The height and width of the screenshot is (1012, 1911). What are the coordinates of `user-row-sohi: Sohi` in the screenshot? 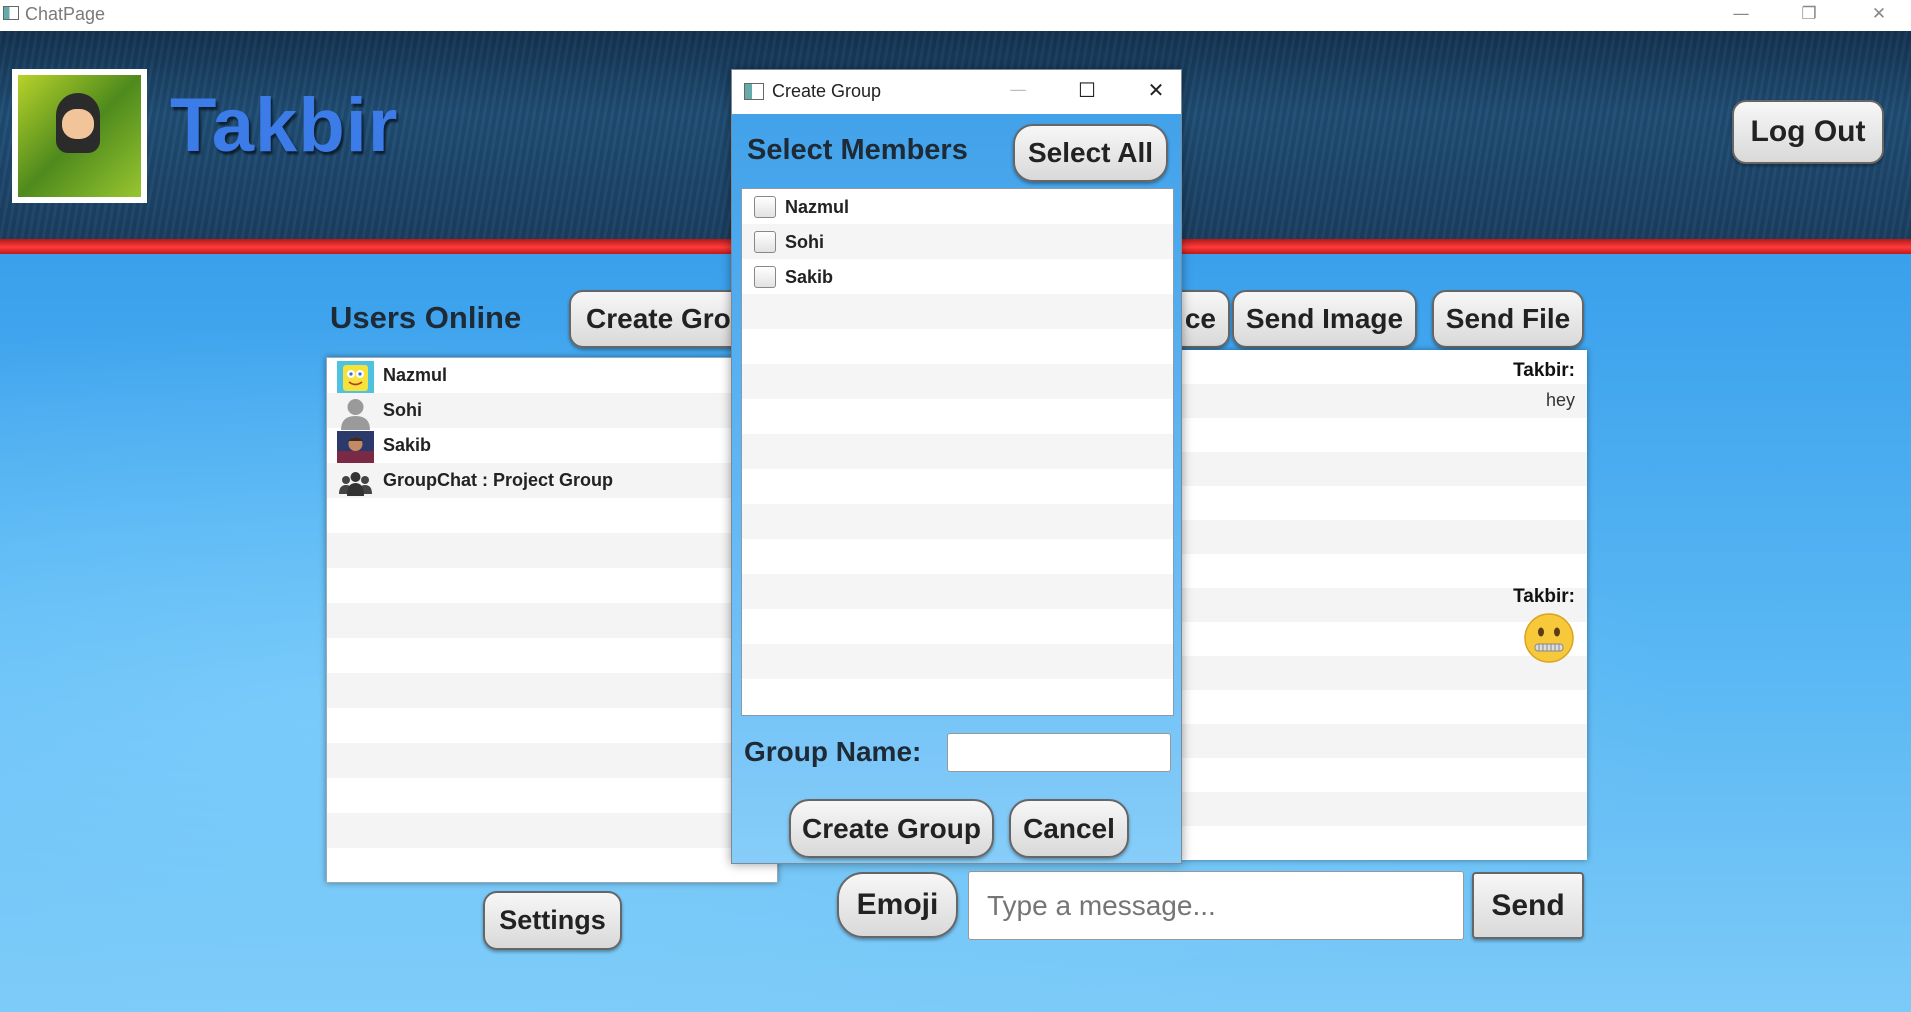 It's located at (552, 411).